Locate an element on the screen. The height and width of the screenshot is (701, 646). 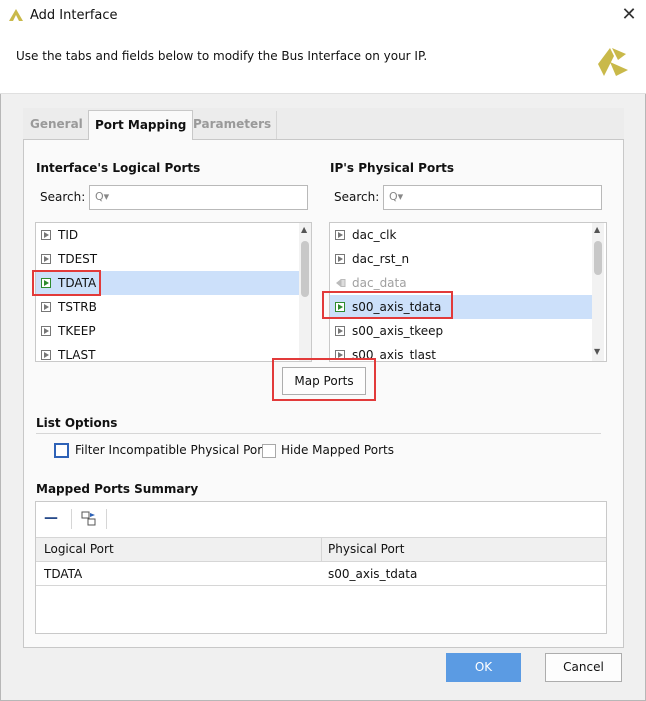
table-cell-logical: TDATA is located at coordinates (63, 574).